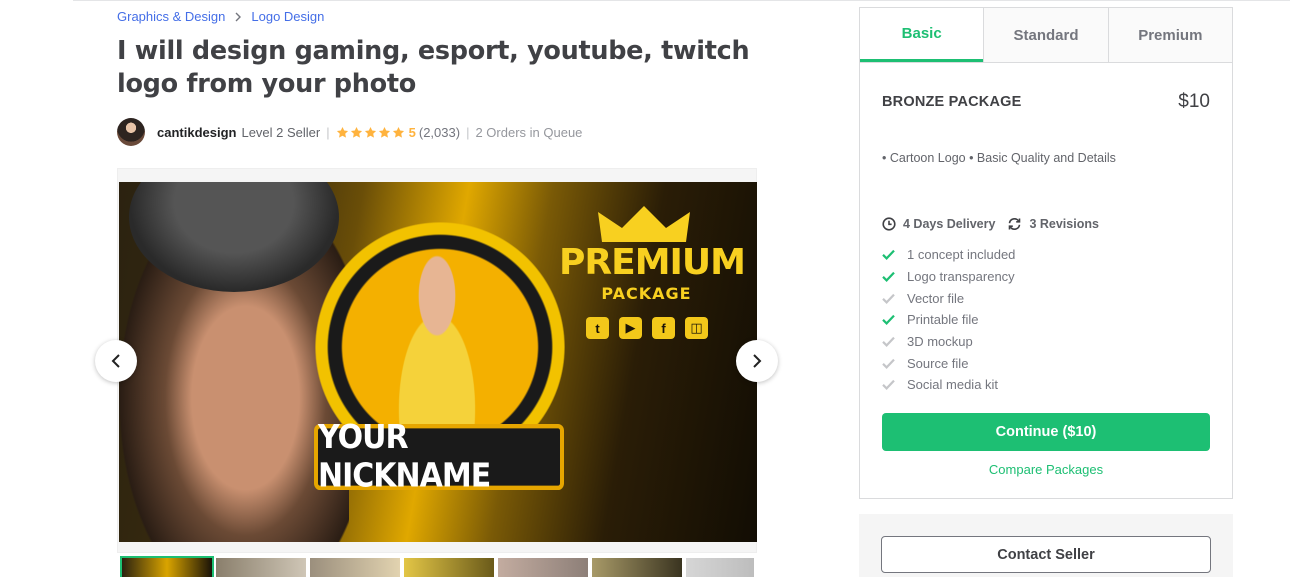  Describe the element at coordinates (439, 132) in the screenshot. I see `reviews-count: (2,033)` at that location.